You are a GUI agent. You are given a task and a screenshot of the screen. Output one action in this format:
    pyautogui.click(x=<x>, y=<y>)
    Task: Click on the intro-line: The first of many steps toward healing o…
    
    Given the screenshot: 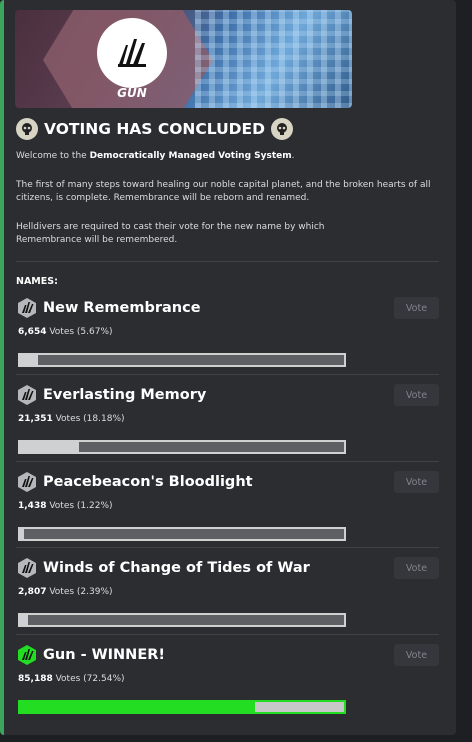 What is the action you would take?
    pyautogui.click(x=223, y=185)
    